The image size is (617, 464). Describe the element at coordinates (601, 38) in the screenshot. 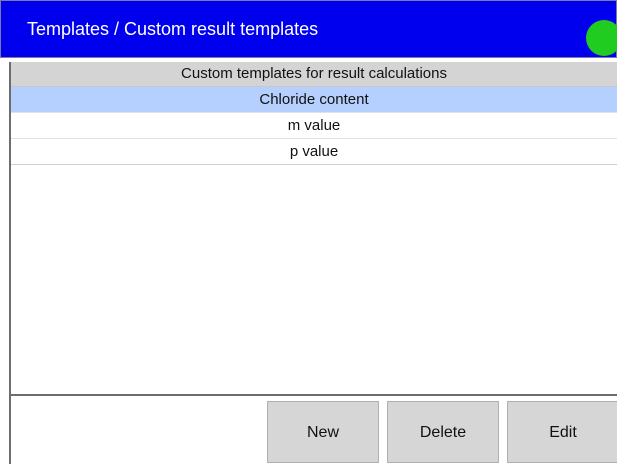

I see `status-indicator-icon` at that location.